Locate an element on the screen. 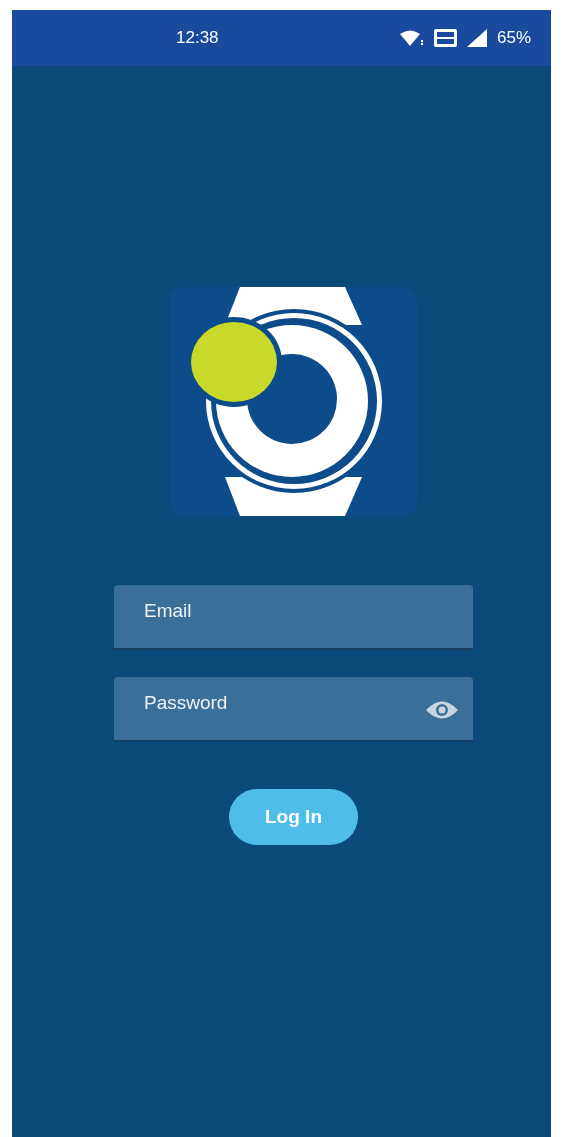  status-time: 12:38 is located at coordinates (197, 38).